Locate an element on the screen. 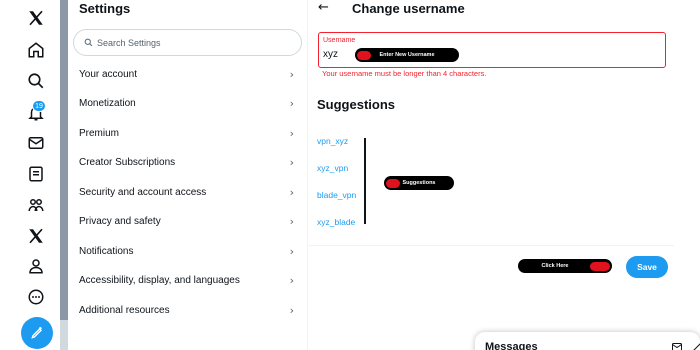 The width and height of the screenshot is (700, 350). back-arrow-icon: ← is located at coordinates (323, 7).